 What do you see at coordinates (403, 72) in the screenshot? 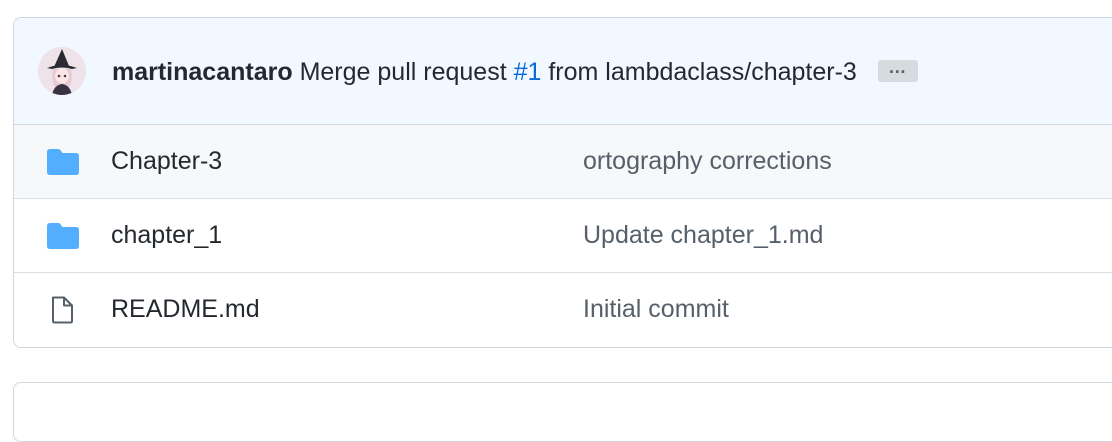
I see `commit-message-prefix: Merge pull request` at bounding box center [403, 72].